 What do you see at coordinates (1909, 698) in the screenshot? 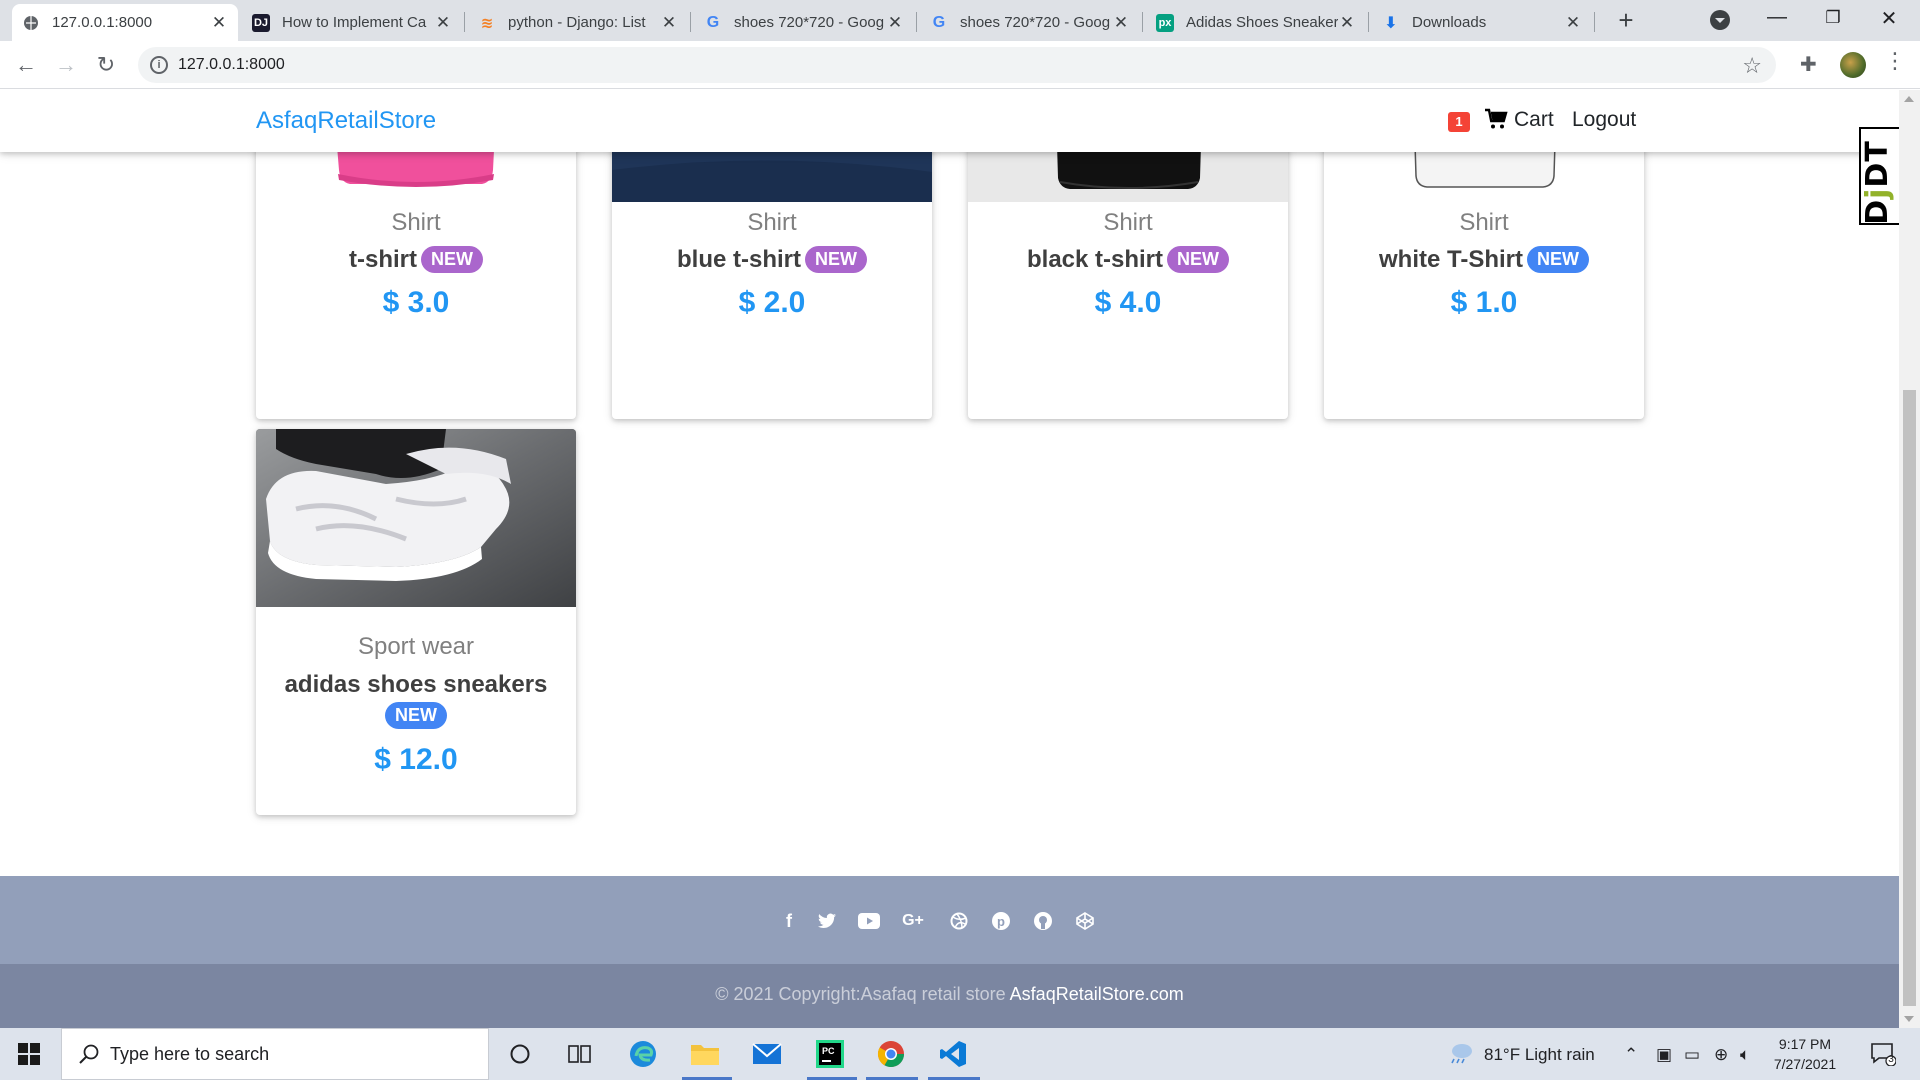
I see `scrollbar-thumb` at bounding box center [1909, 698].